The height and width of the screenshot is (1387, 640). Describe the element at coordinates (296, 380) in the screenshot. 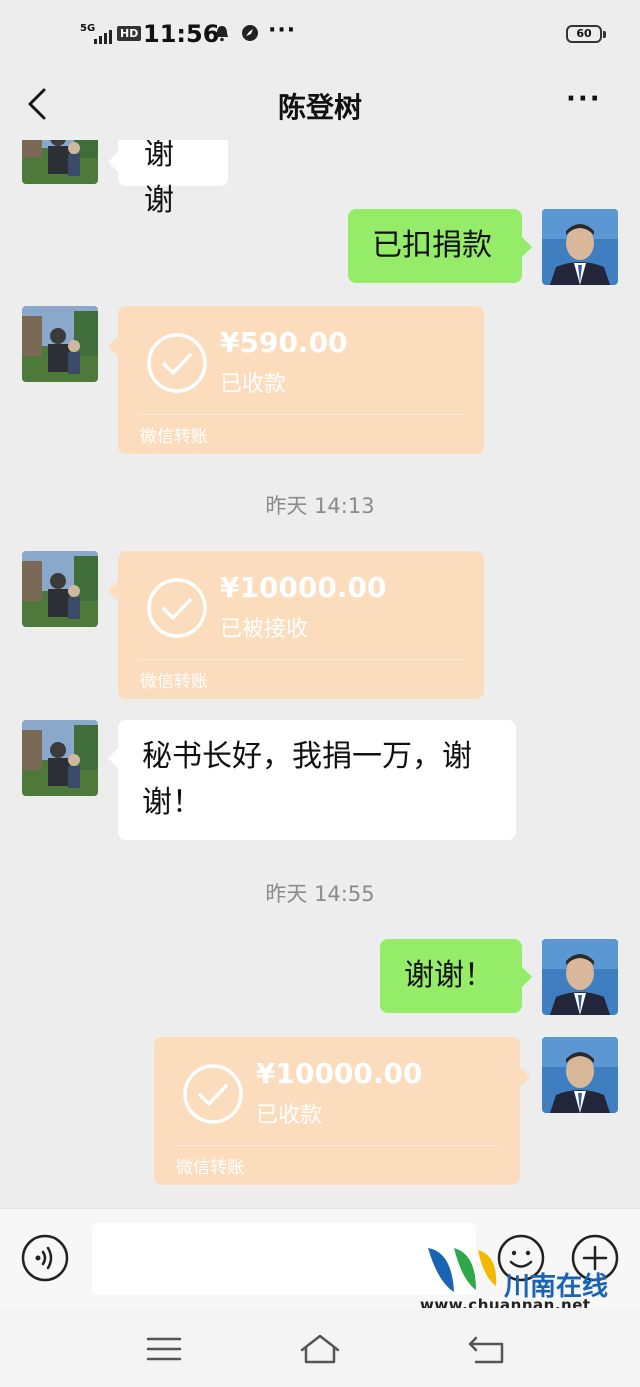

I see `transfer-card: ¥590.00 已收款 微信转账` at that location.